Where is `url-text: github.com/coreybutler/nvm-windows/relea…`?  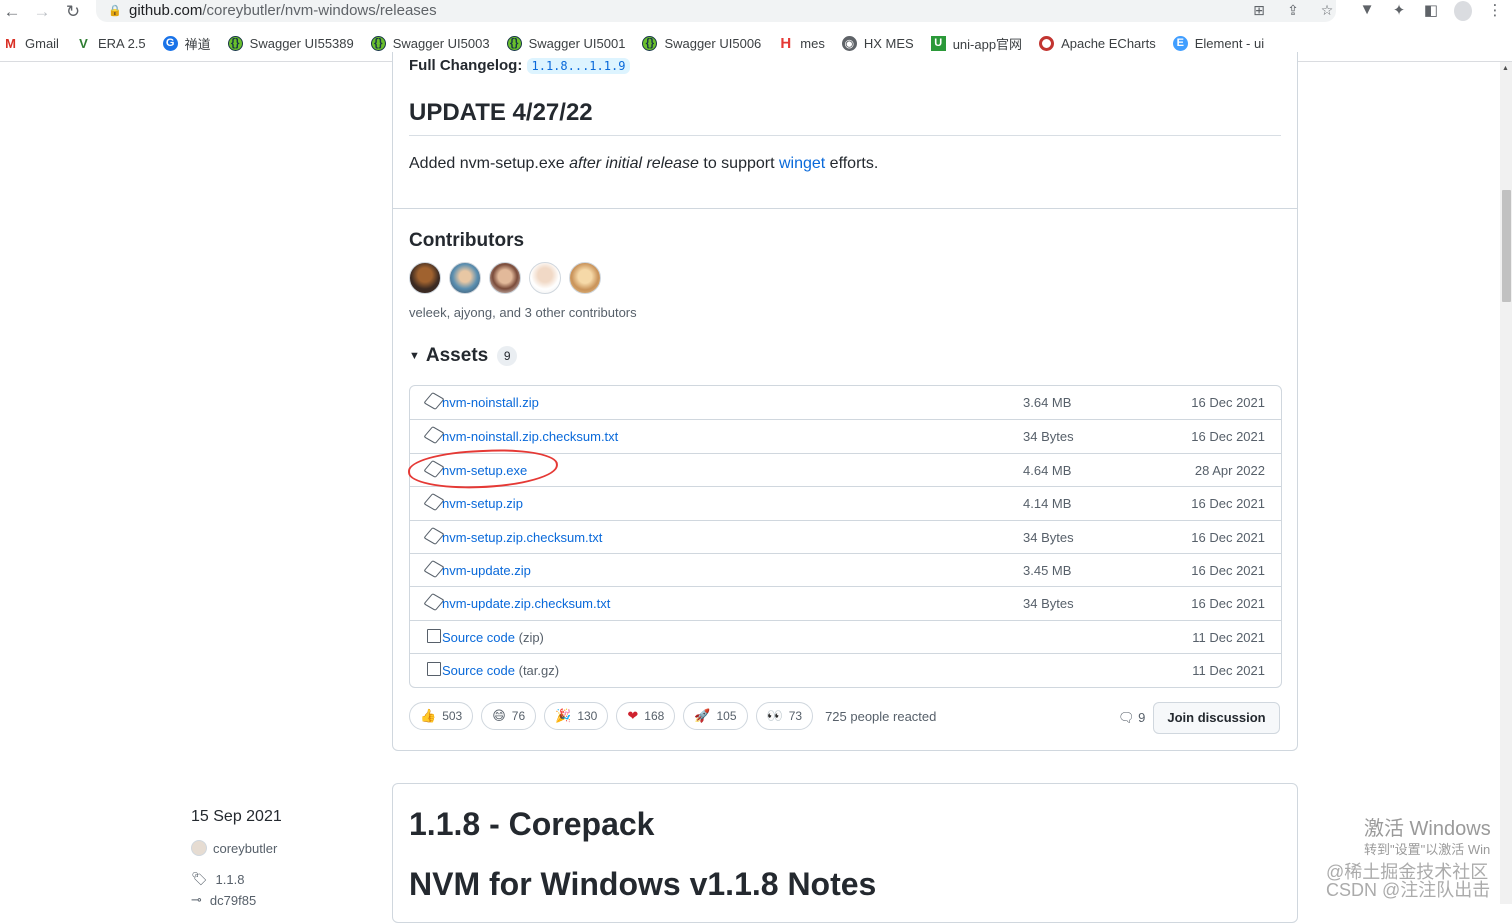
url-text: github.com/coreybutler/nvm-windows/relea… is located at coordinates (283, 10).